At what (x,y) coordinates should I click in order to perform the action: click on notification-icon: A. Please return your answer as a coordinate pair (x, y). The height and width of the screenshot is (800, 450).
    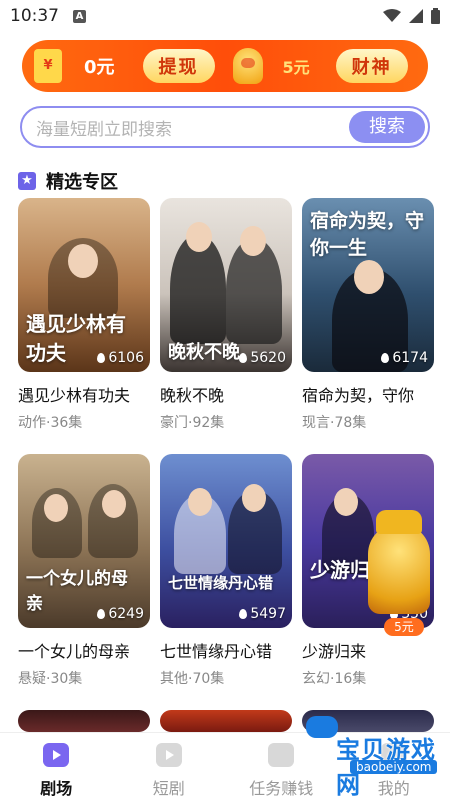
    Looking at the image, I should click on (79, 16).